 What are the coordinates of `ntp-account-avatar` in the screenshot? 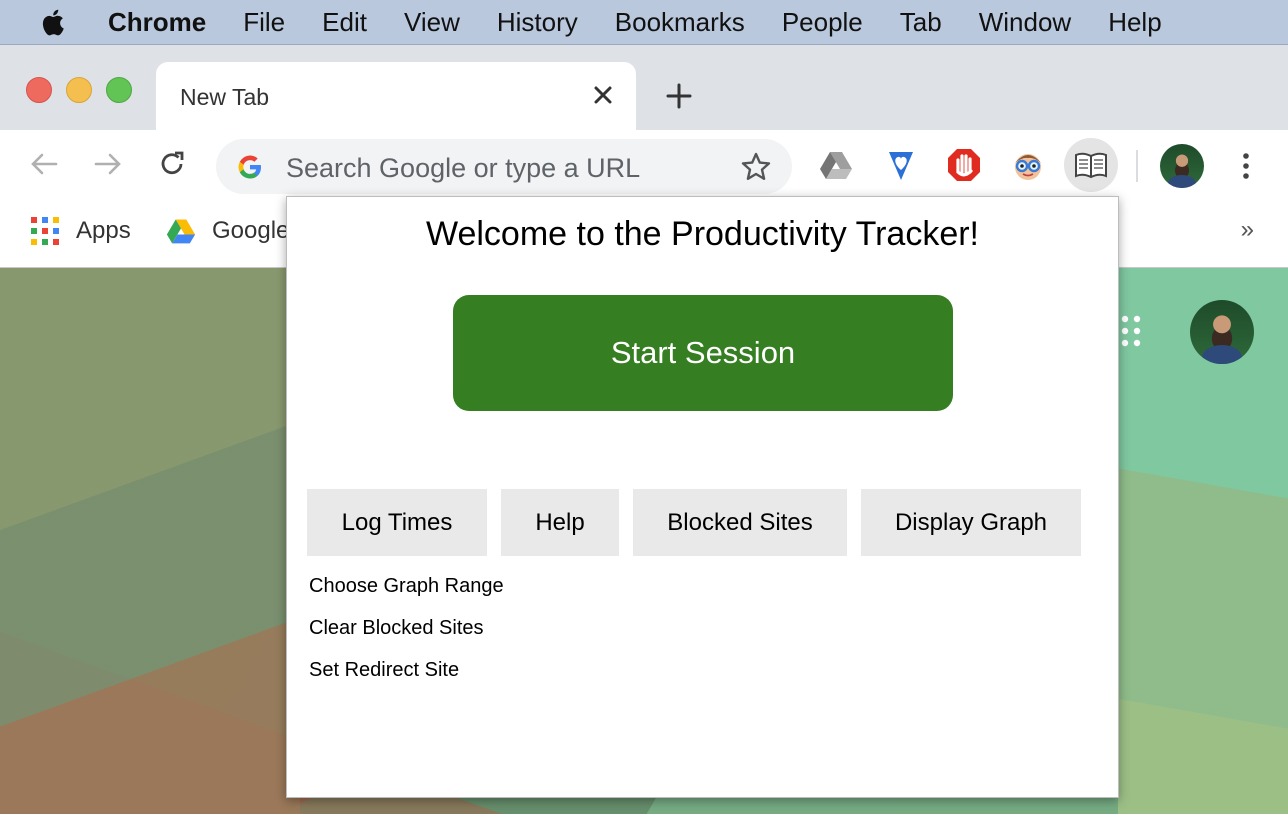 It's located at (1222, 332).